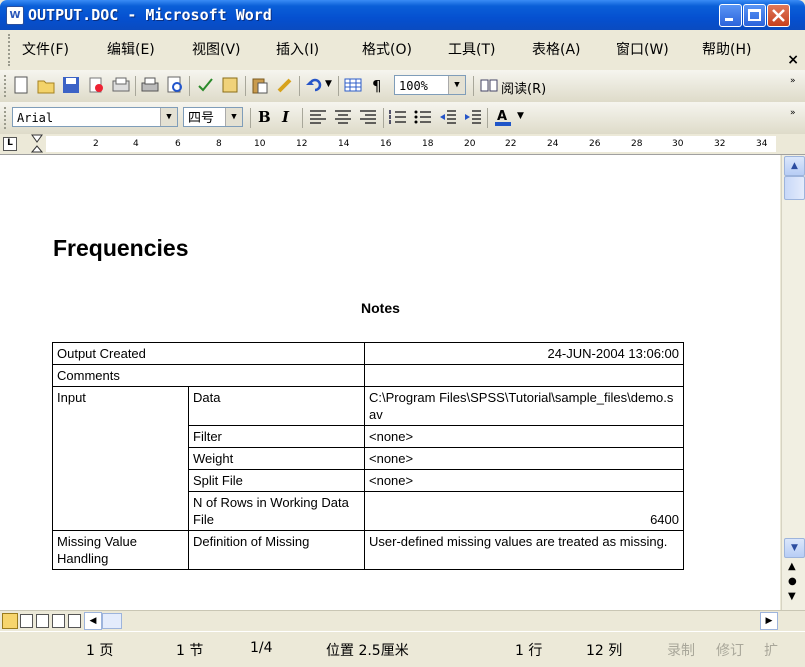  What do you see at coordinates (285, 85) in the screenshot?
I see `format-painter-icon` at bounding box center [285, 85].